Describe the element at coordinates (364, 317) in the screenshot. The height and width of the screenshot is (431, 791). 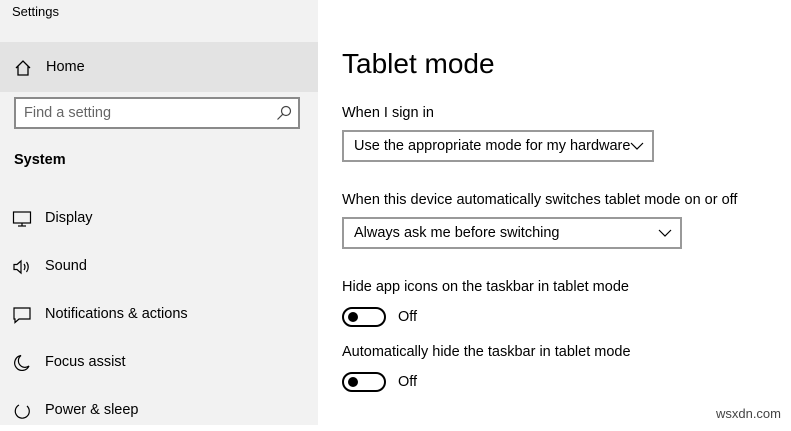
I see `hide-icons-toggle` at that location.